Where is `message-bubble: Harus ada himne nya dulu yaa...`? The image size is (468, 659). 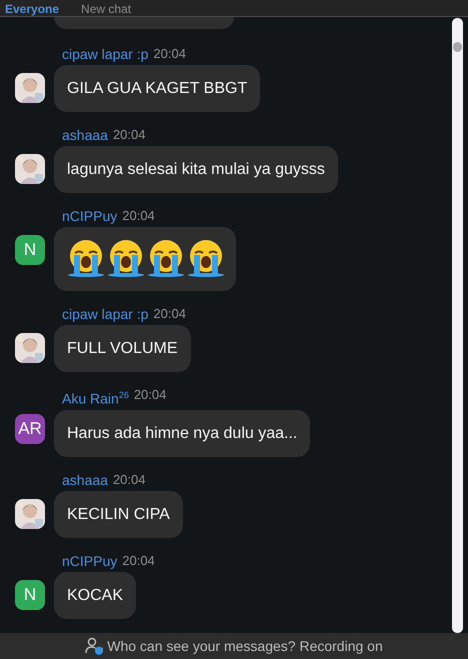 message-bubble: Harus ada himne nya dulu yaa... is located at coordinates (182, 433).